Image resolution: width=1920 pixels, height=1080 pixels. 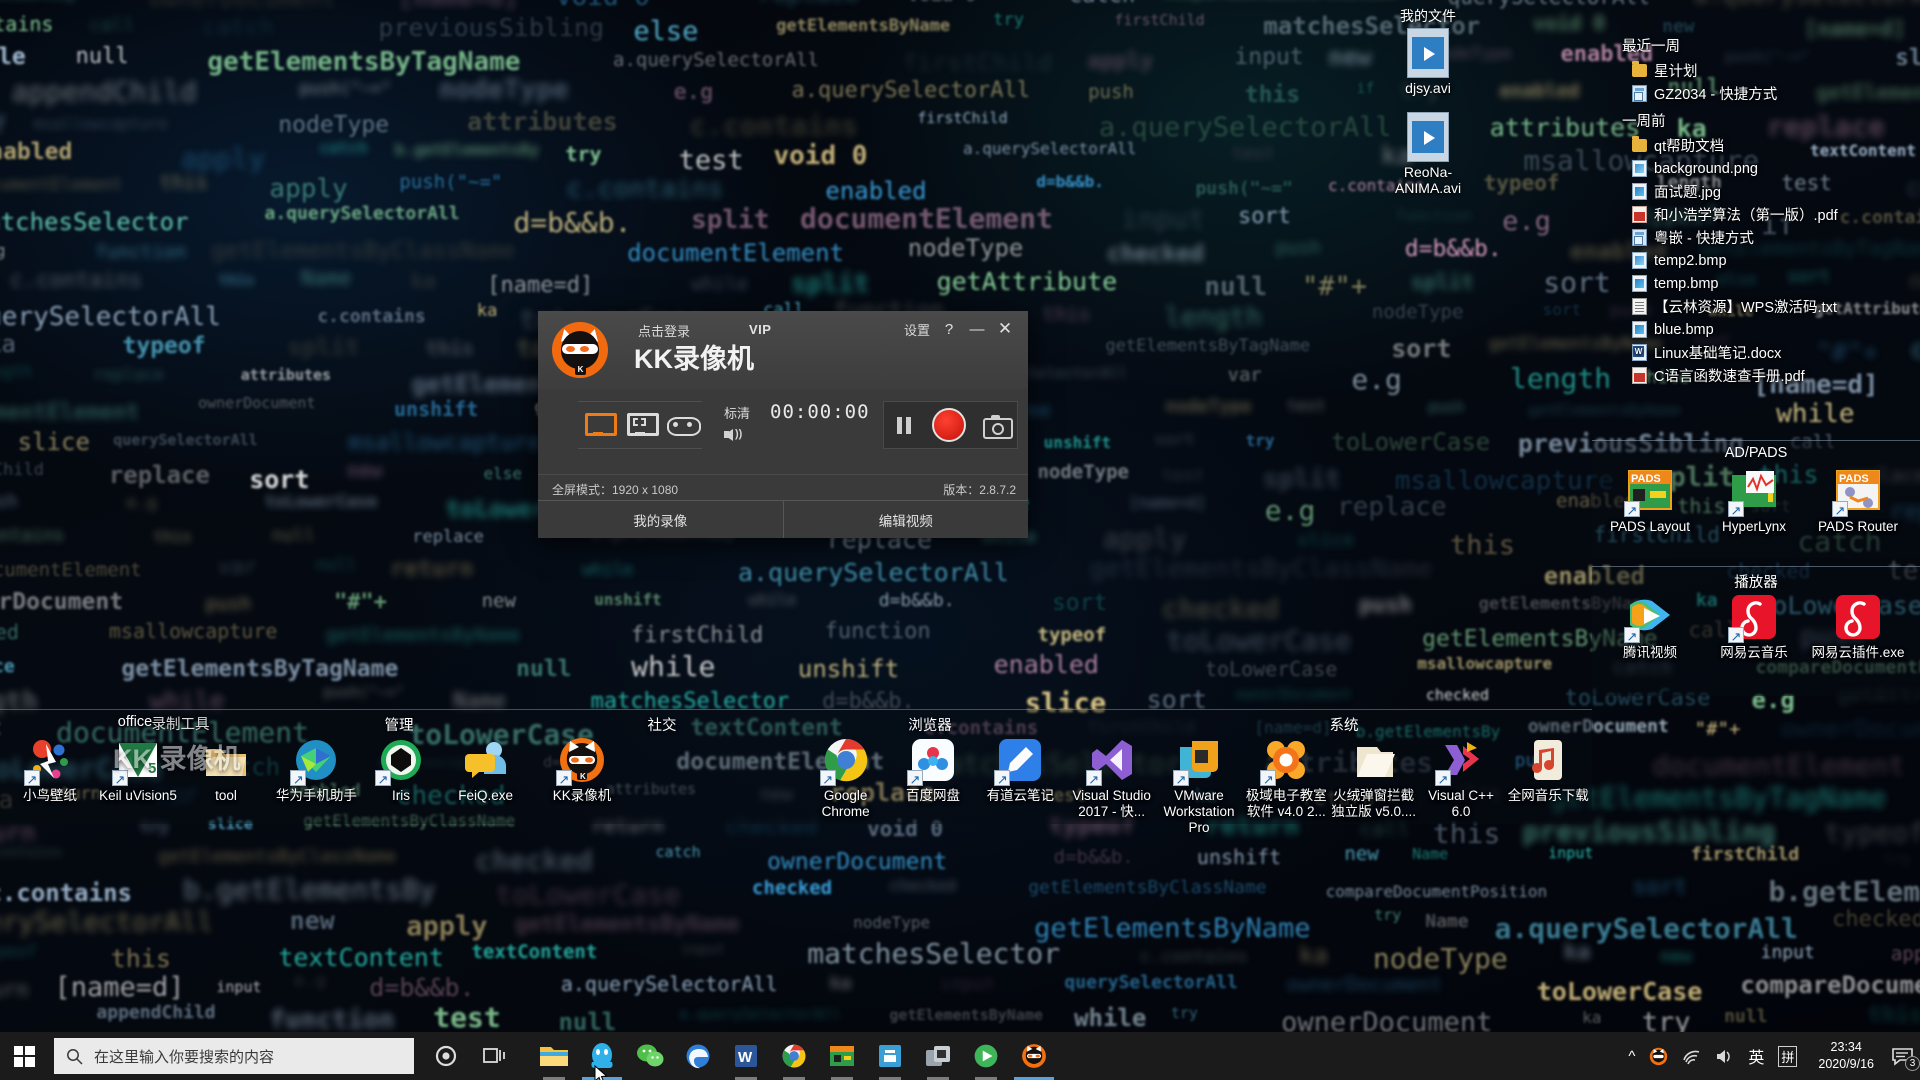 I want to click on list-item: 粤嵌 - 快捷方式, so click(x=1768, y=237).